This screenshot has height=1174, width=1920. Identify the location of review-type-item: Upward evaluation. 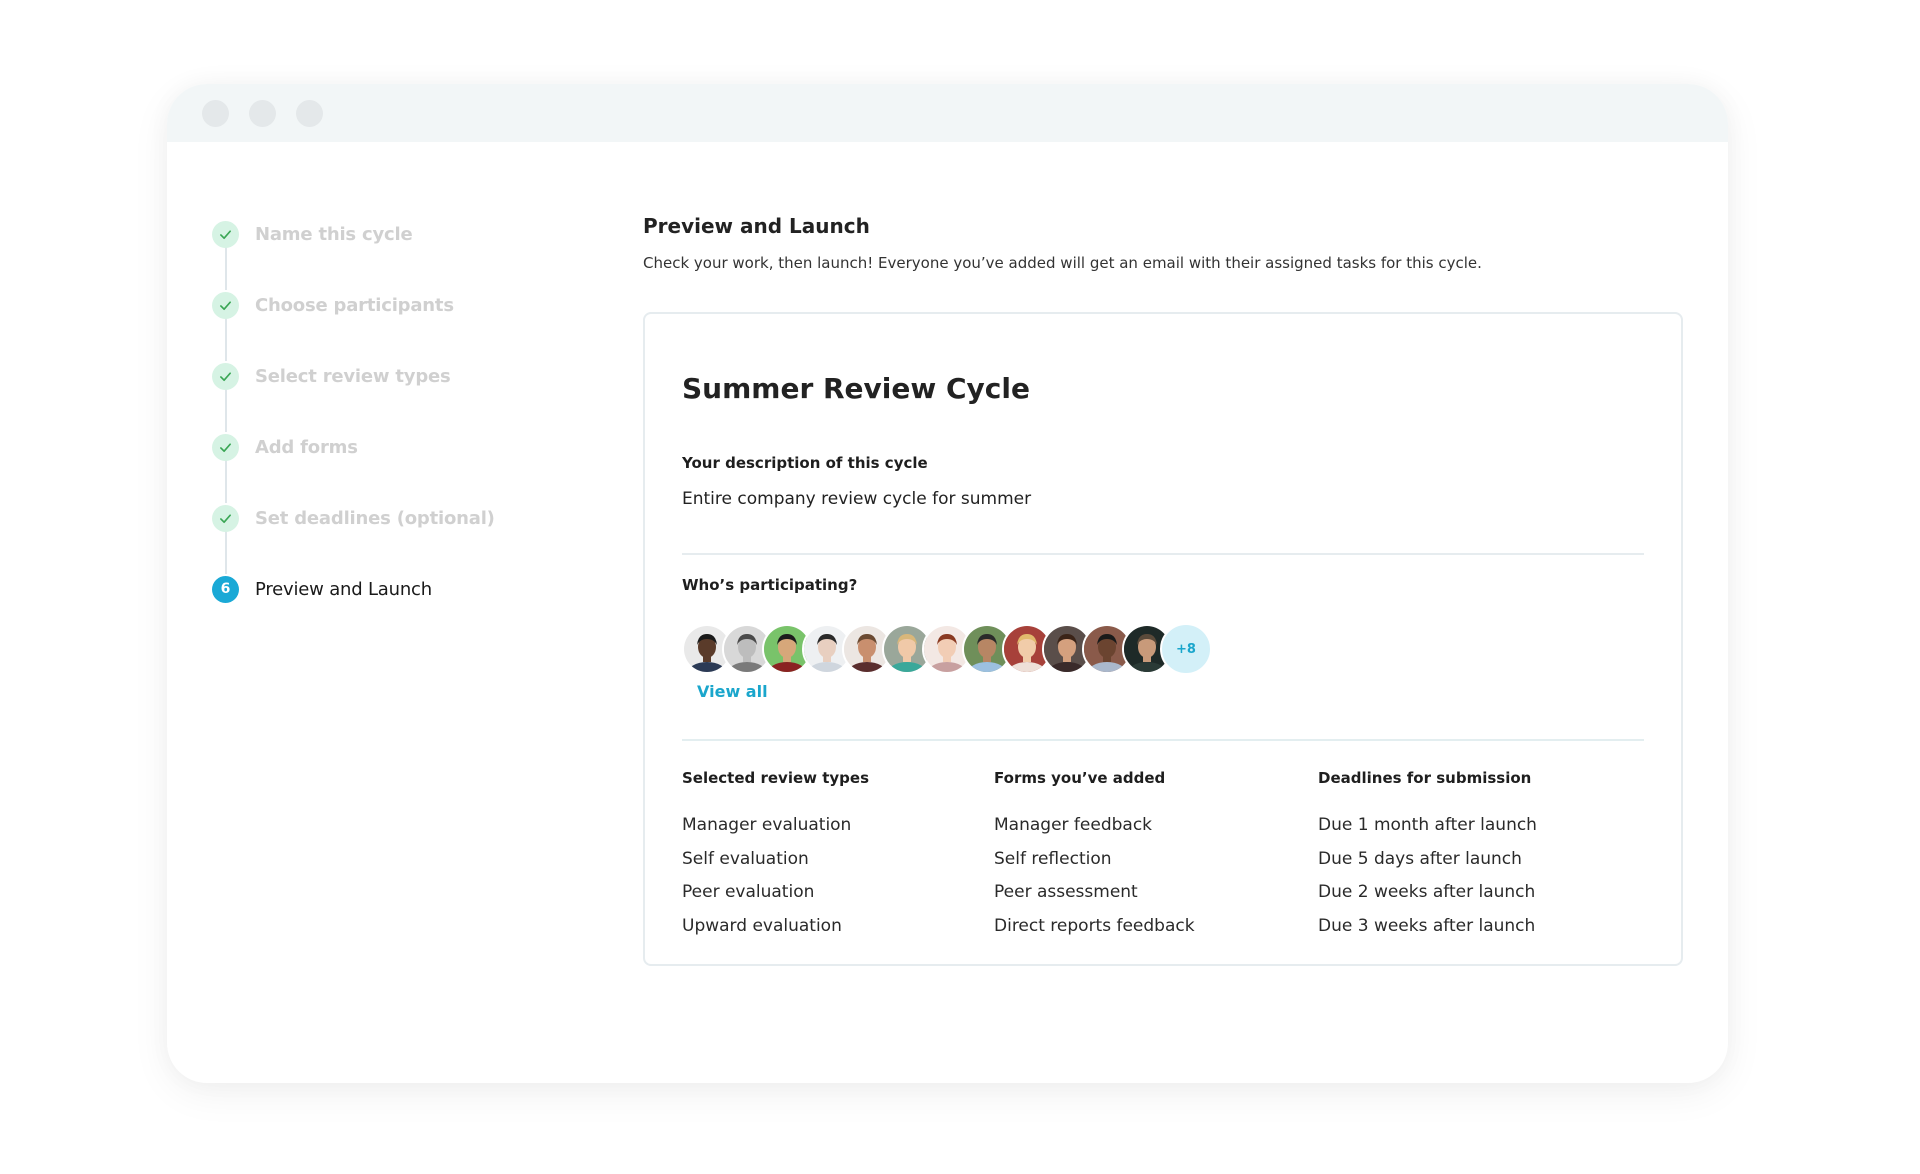
(762, 925).